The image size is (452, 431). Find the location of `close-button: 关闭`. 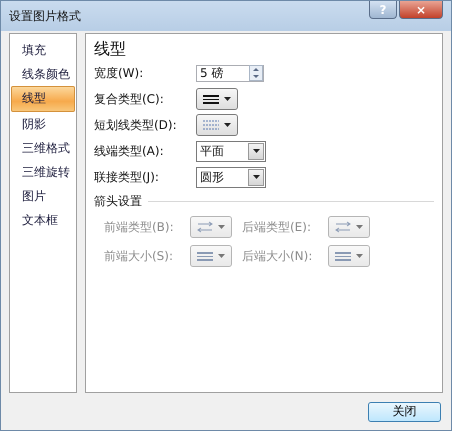

close-button: 关闭 is located at coordinates (404, 412).